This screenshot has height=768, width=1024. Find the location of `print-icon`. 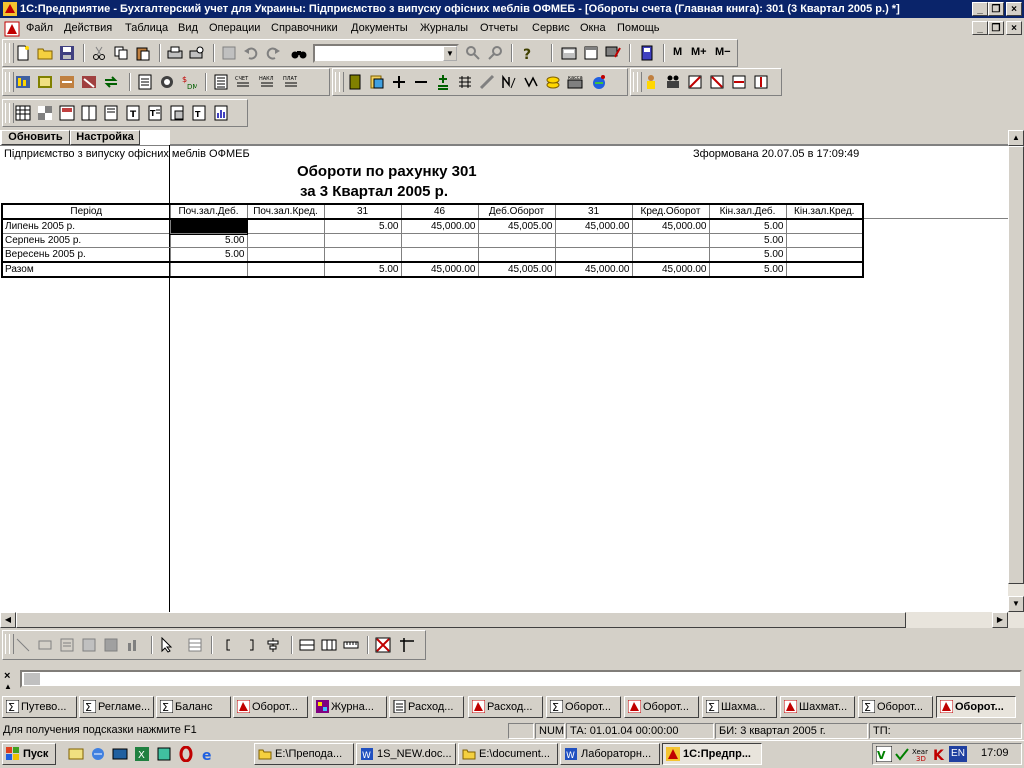

print-icon is located at coordinates (175, 53).